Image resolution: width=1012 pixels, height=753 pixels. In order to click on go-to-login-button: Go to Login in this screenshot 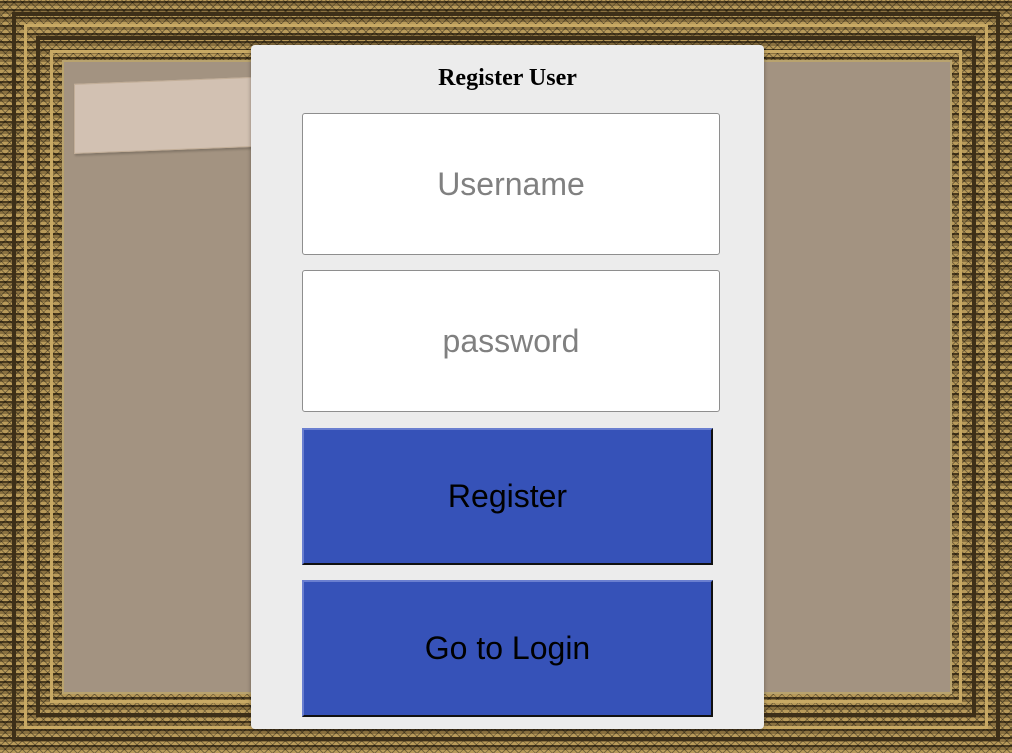, I will do `click(507, 648)`.